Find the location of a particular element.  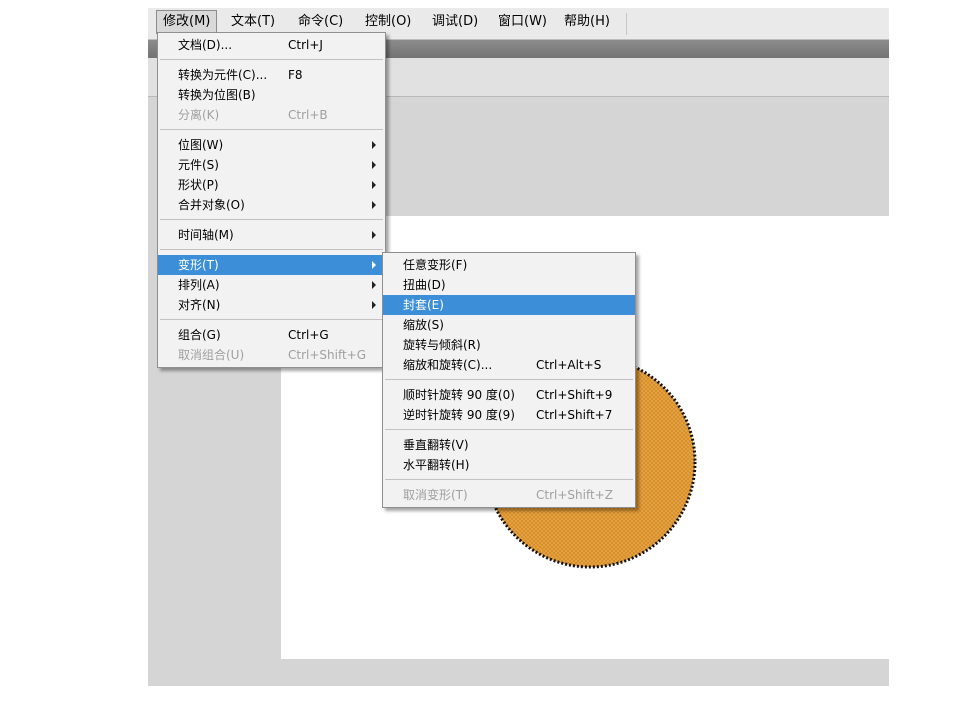

menu-item-rotate-90-ccw: 逆时针旋转 90 度(9) Ctrl+Shift+7 is located at coordinates (509, 415).